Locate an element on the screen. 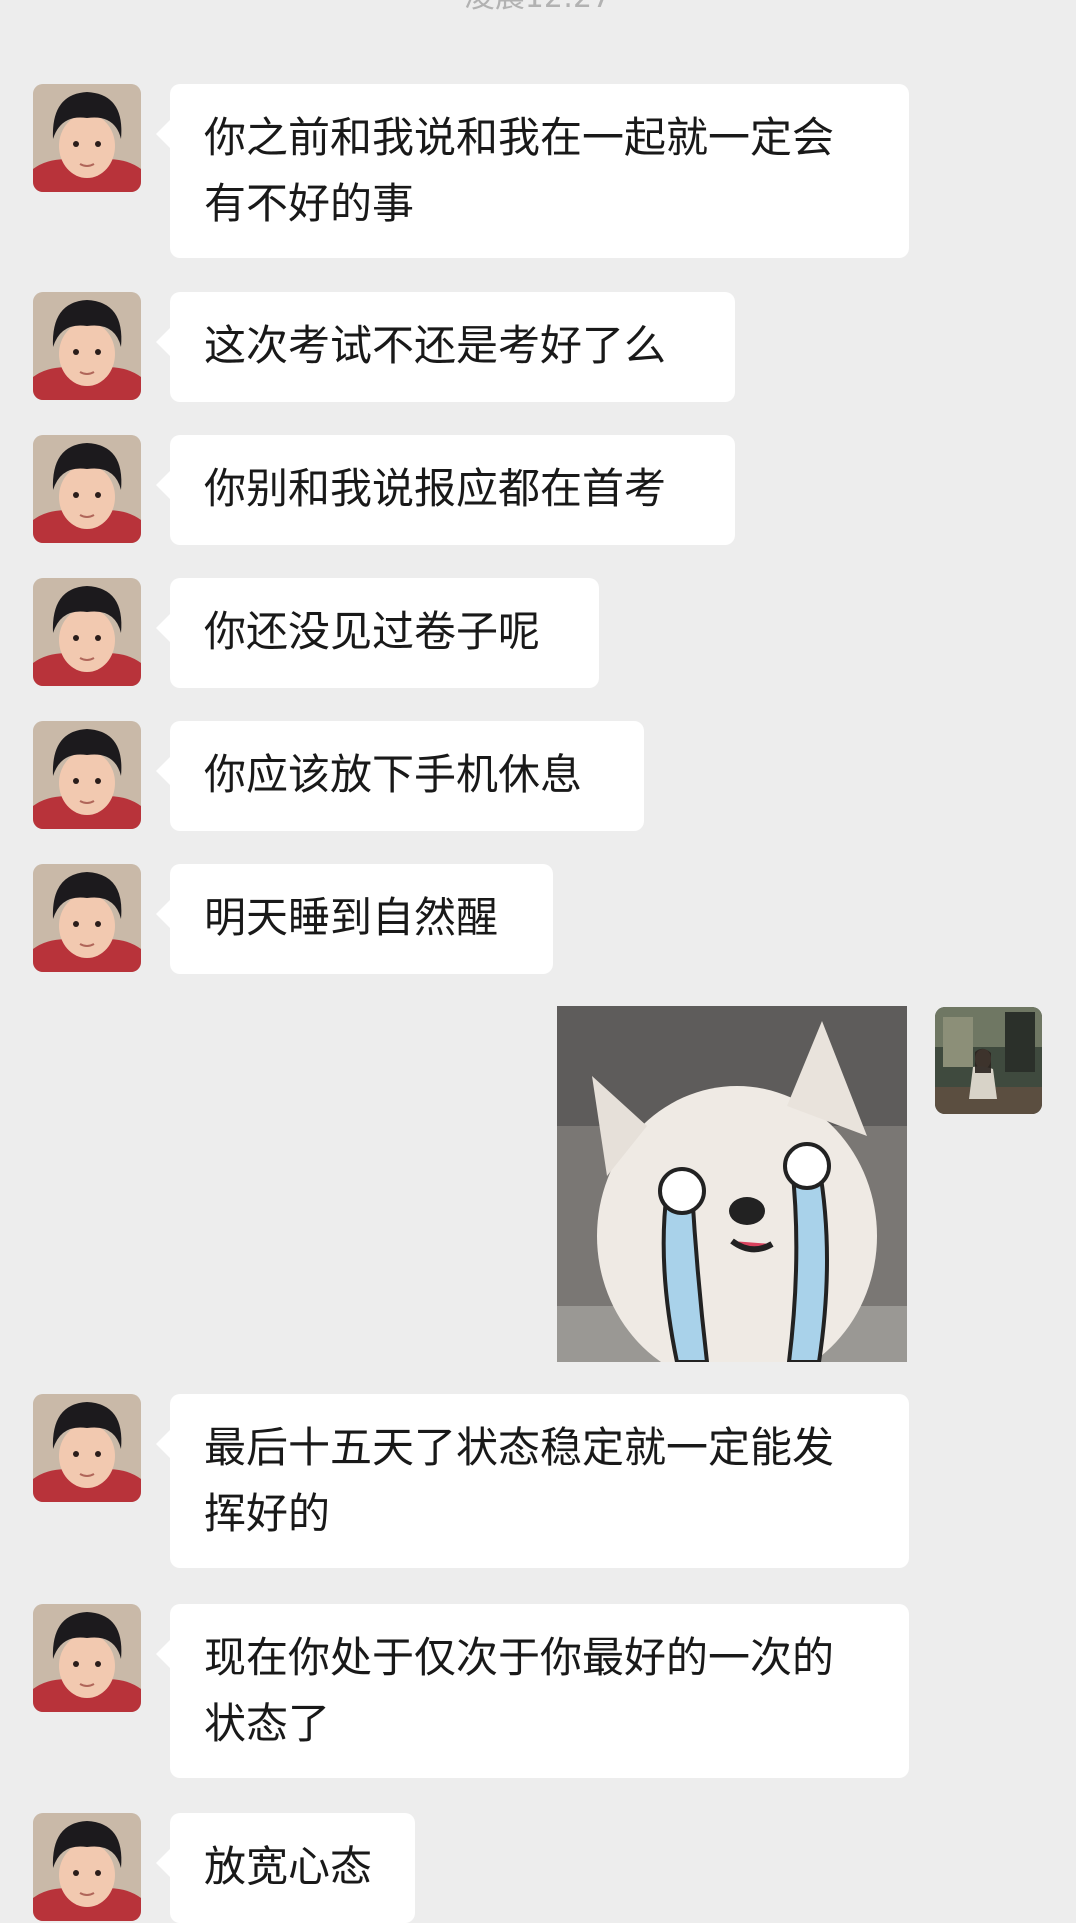 This screenshot has height=1923, width=1076. self-avatar is located at coordinates (988, 1060).